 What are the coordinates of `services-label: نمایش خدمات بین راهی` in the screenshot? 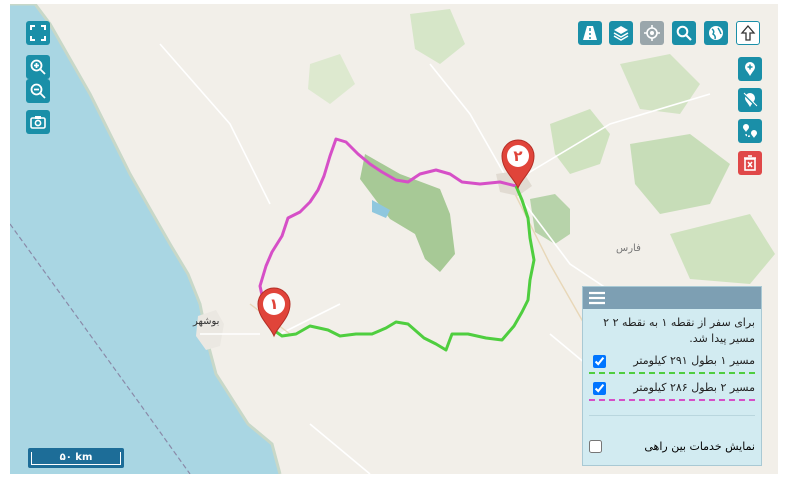 It's located at (699, 446).